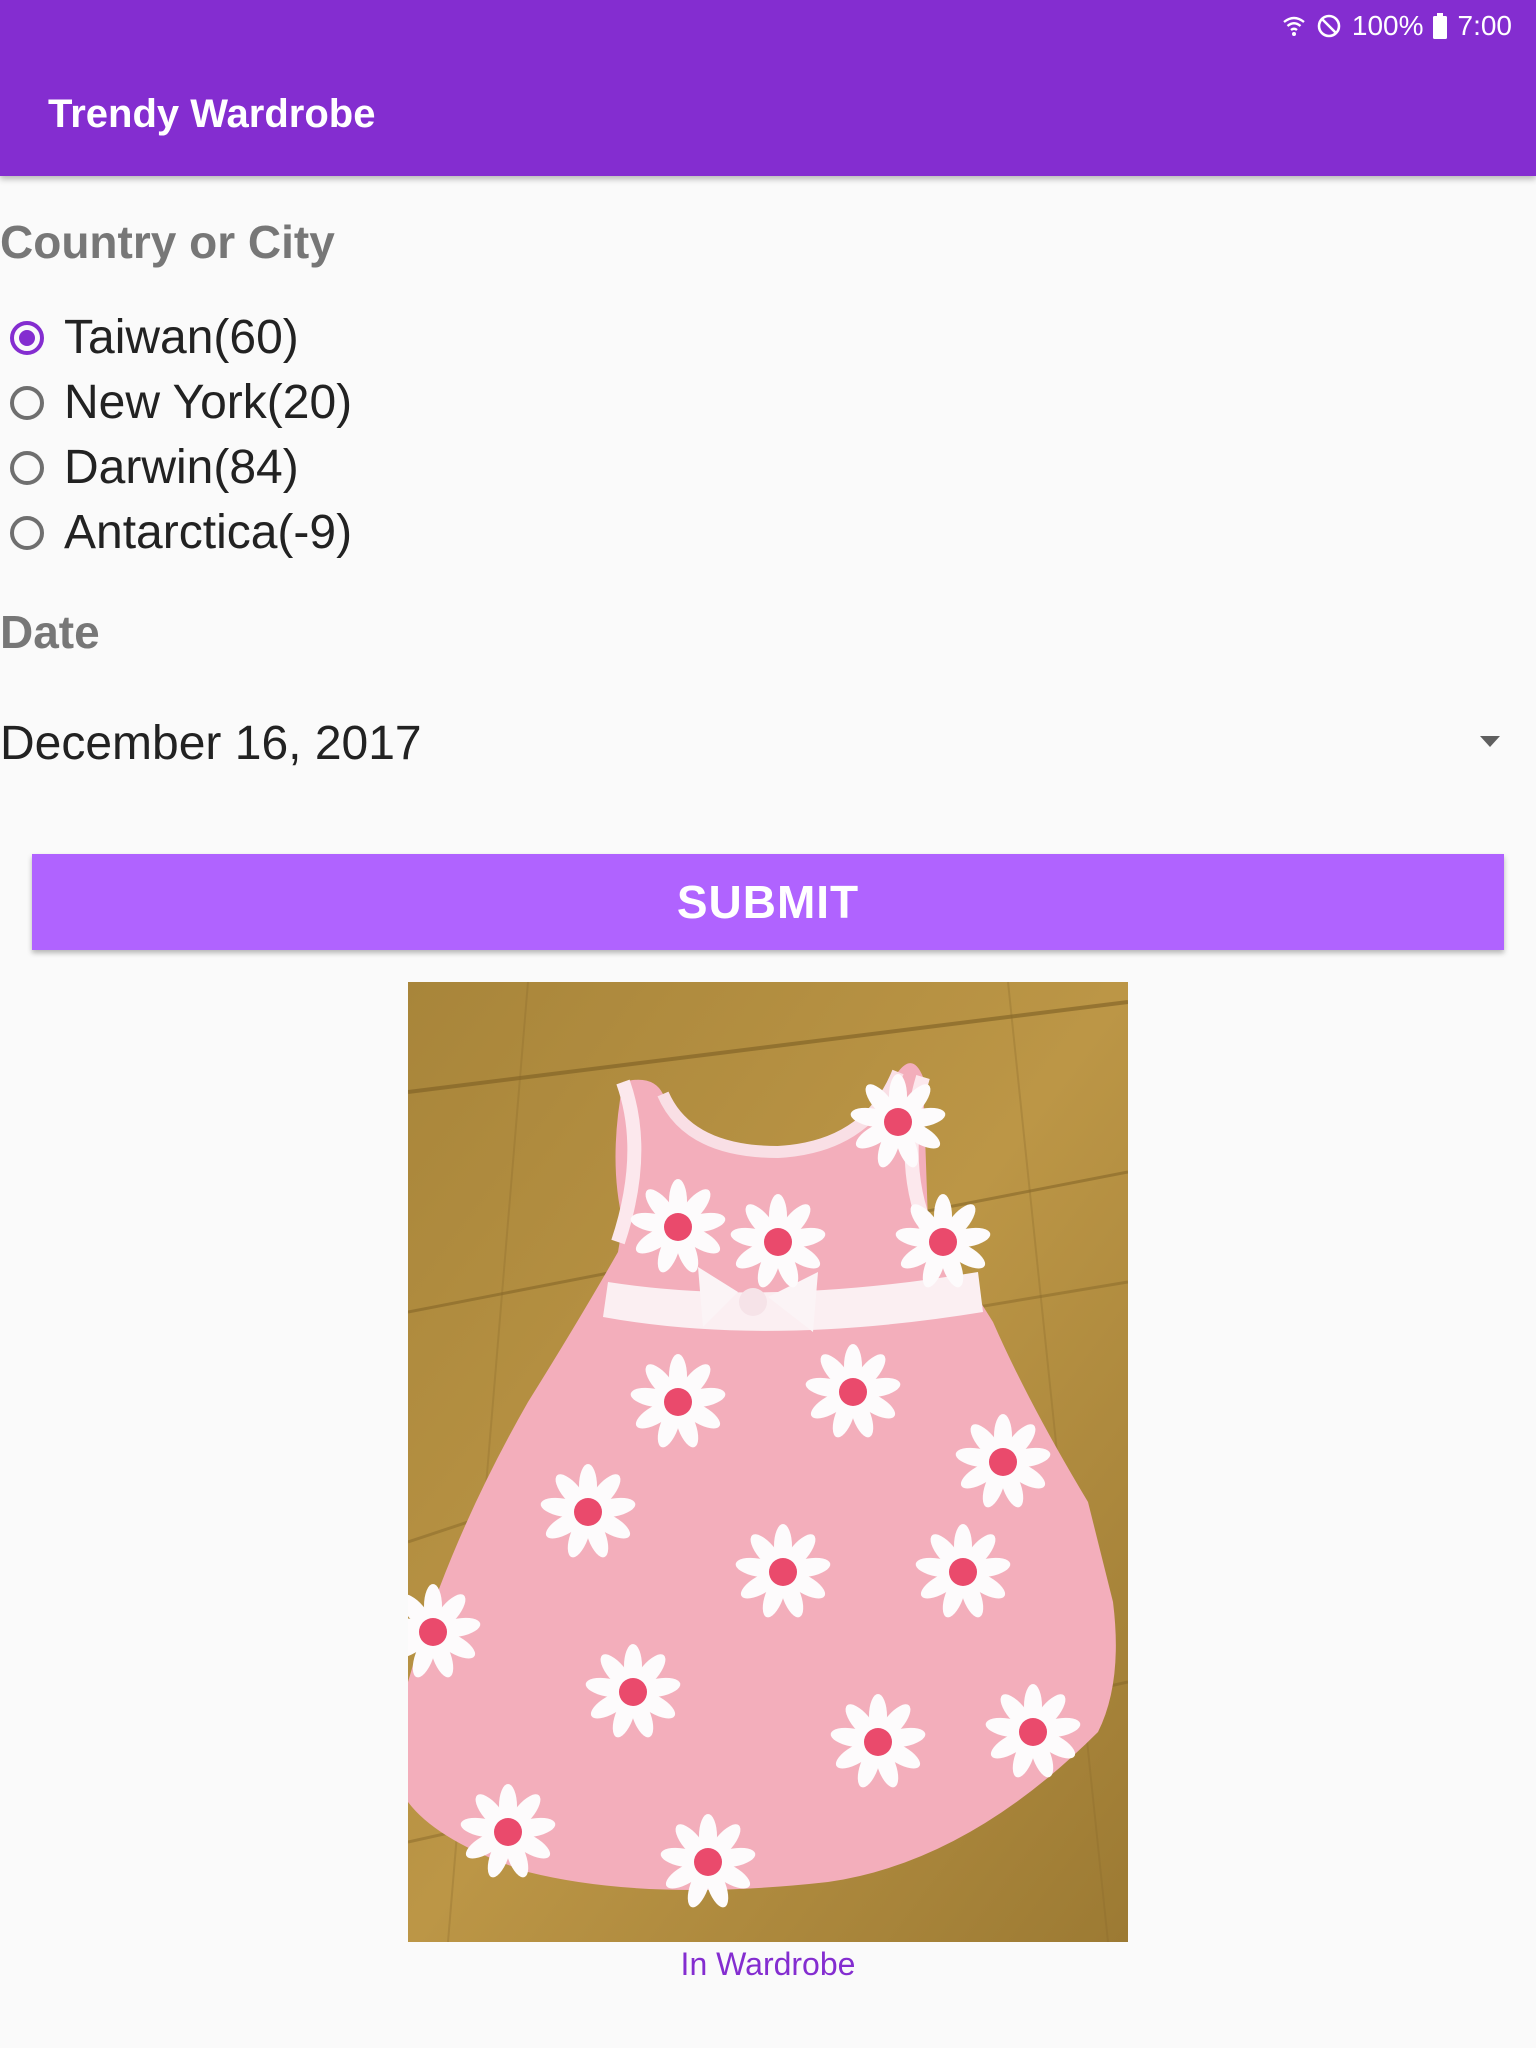 The width and height of the screenshot is (1536, 2048). Describe the element at coordinates (768, 88) in the screenshot. I see `app-bar: 100% 7:00 Trendy Wardrobe` at that location.